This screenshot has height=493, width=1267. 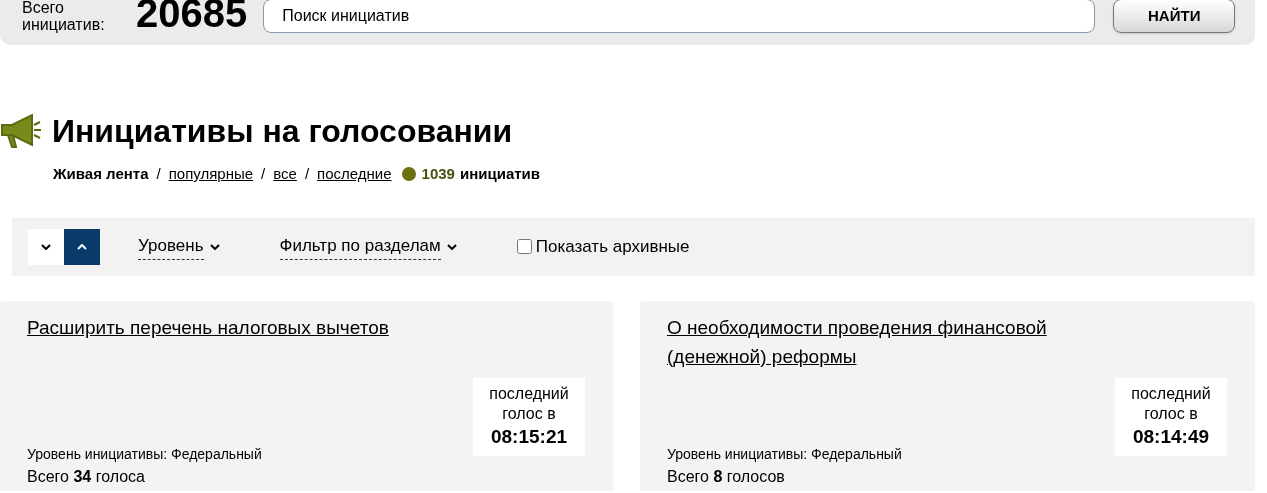 What do you see at coordinates (211, 174) in the screenshot?
I see `feed-link: популярные` at bounding box center [211, 174].